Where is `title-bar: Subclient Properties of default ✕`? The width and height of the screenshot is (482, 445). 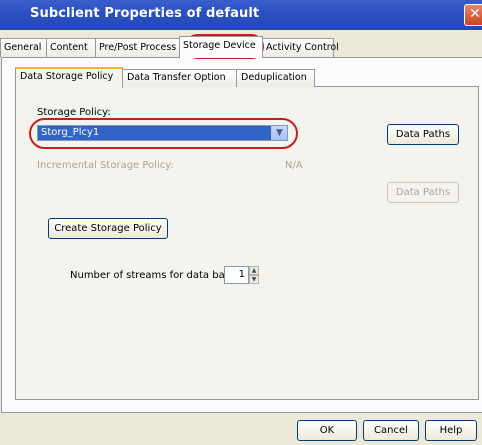
title-bar: Subclient Properties of default ✕ is located at coordinates (241, 15).